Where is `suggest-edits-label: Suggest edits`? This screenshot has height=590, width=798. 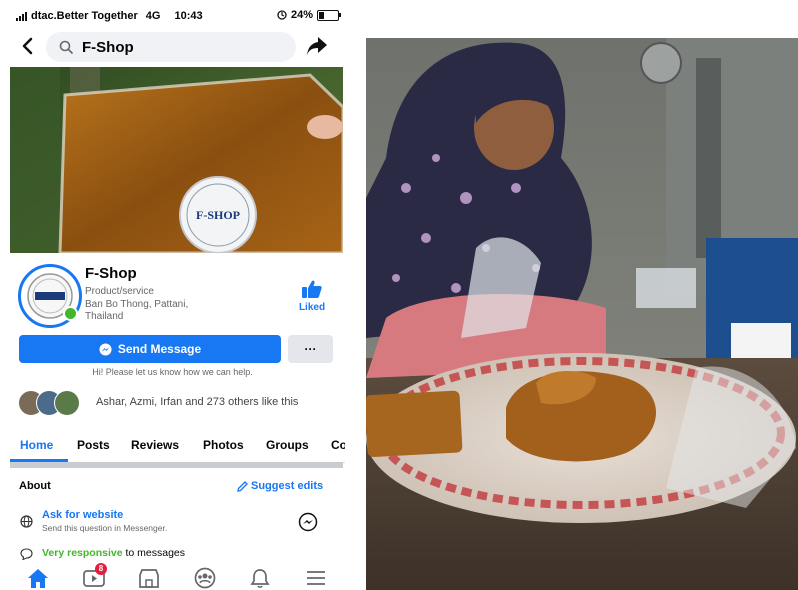
suggest-edits-label: Suggest edits is located at coordinates (287, 486).